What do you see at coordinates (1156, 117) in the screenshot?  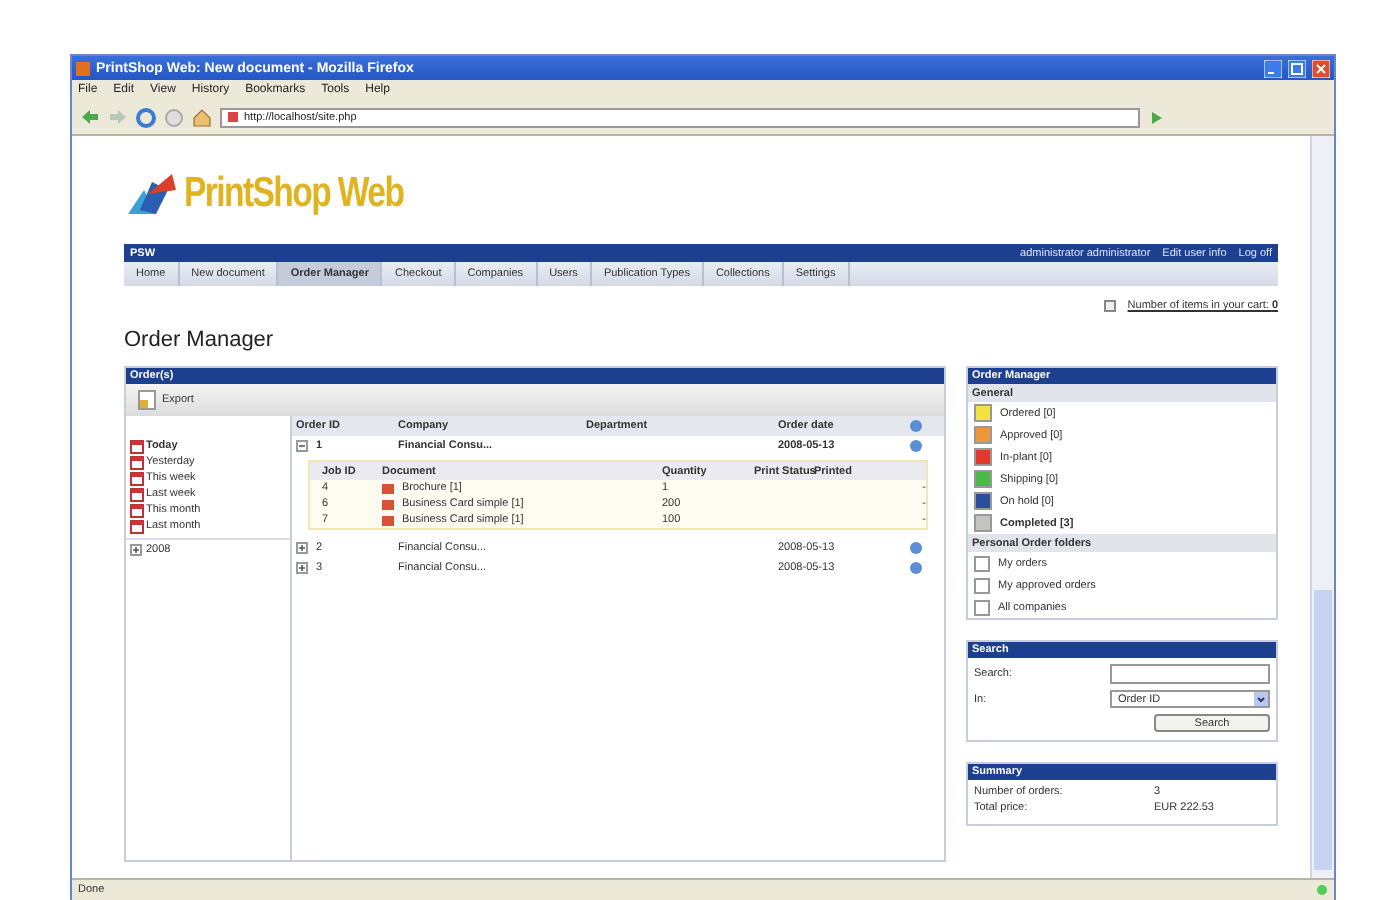 I see `go-icon` at bounding box center [1156, 117].